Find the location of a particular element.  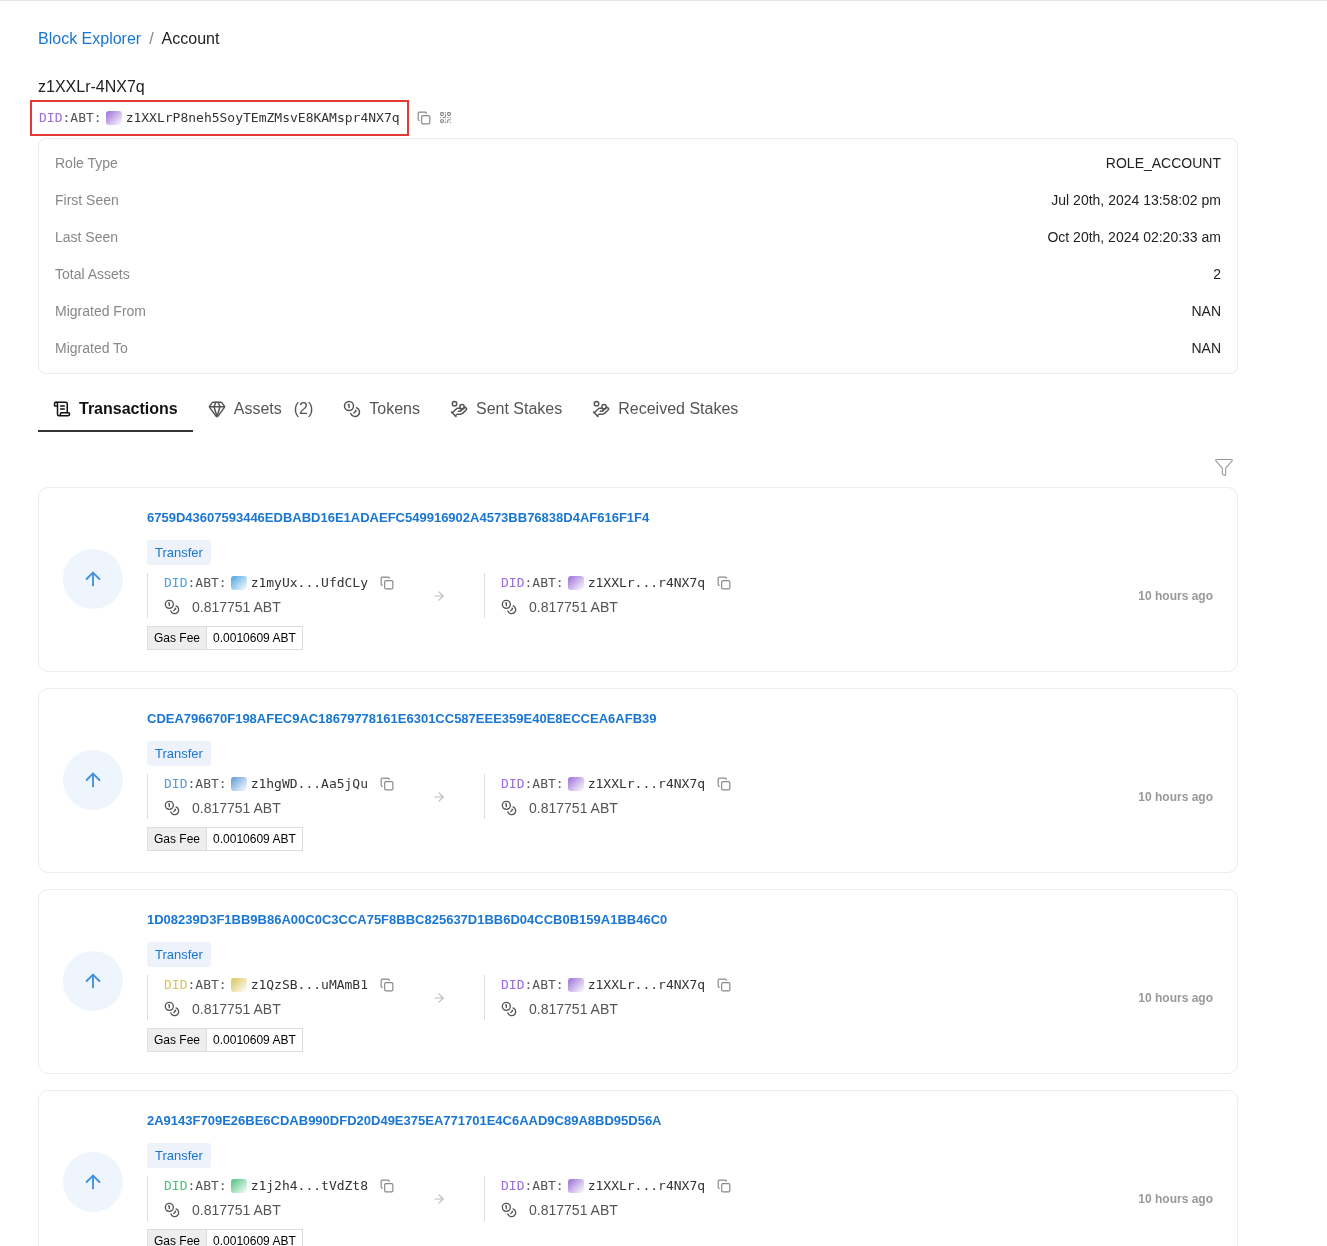

detail-value: Oct 20th, 2024 02:20:33 am is located at coordinates (1134, 237).